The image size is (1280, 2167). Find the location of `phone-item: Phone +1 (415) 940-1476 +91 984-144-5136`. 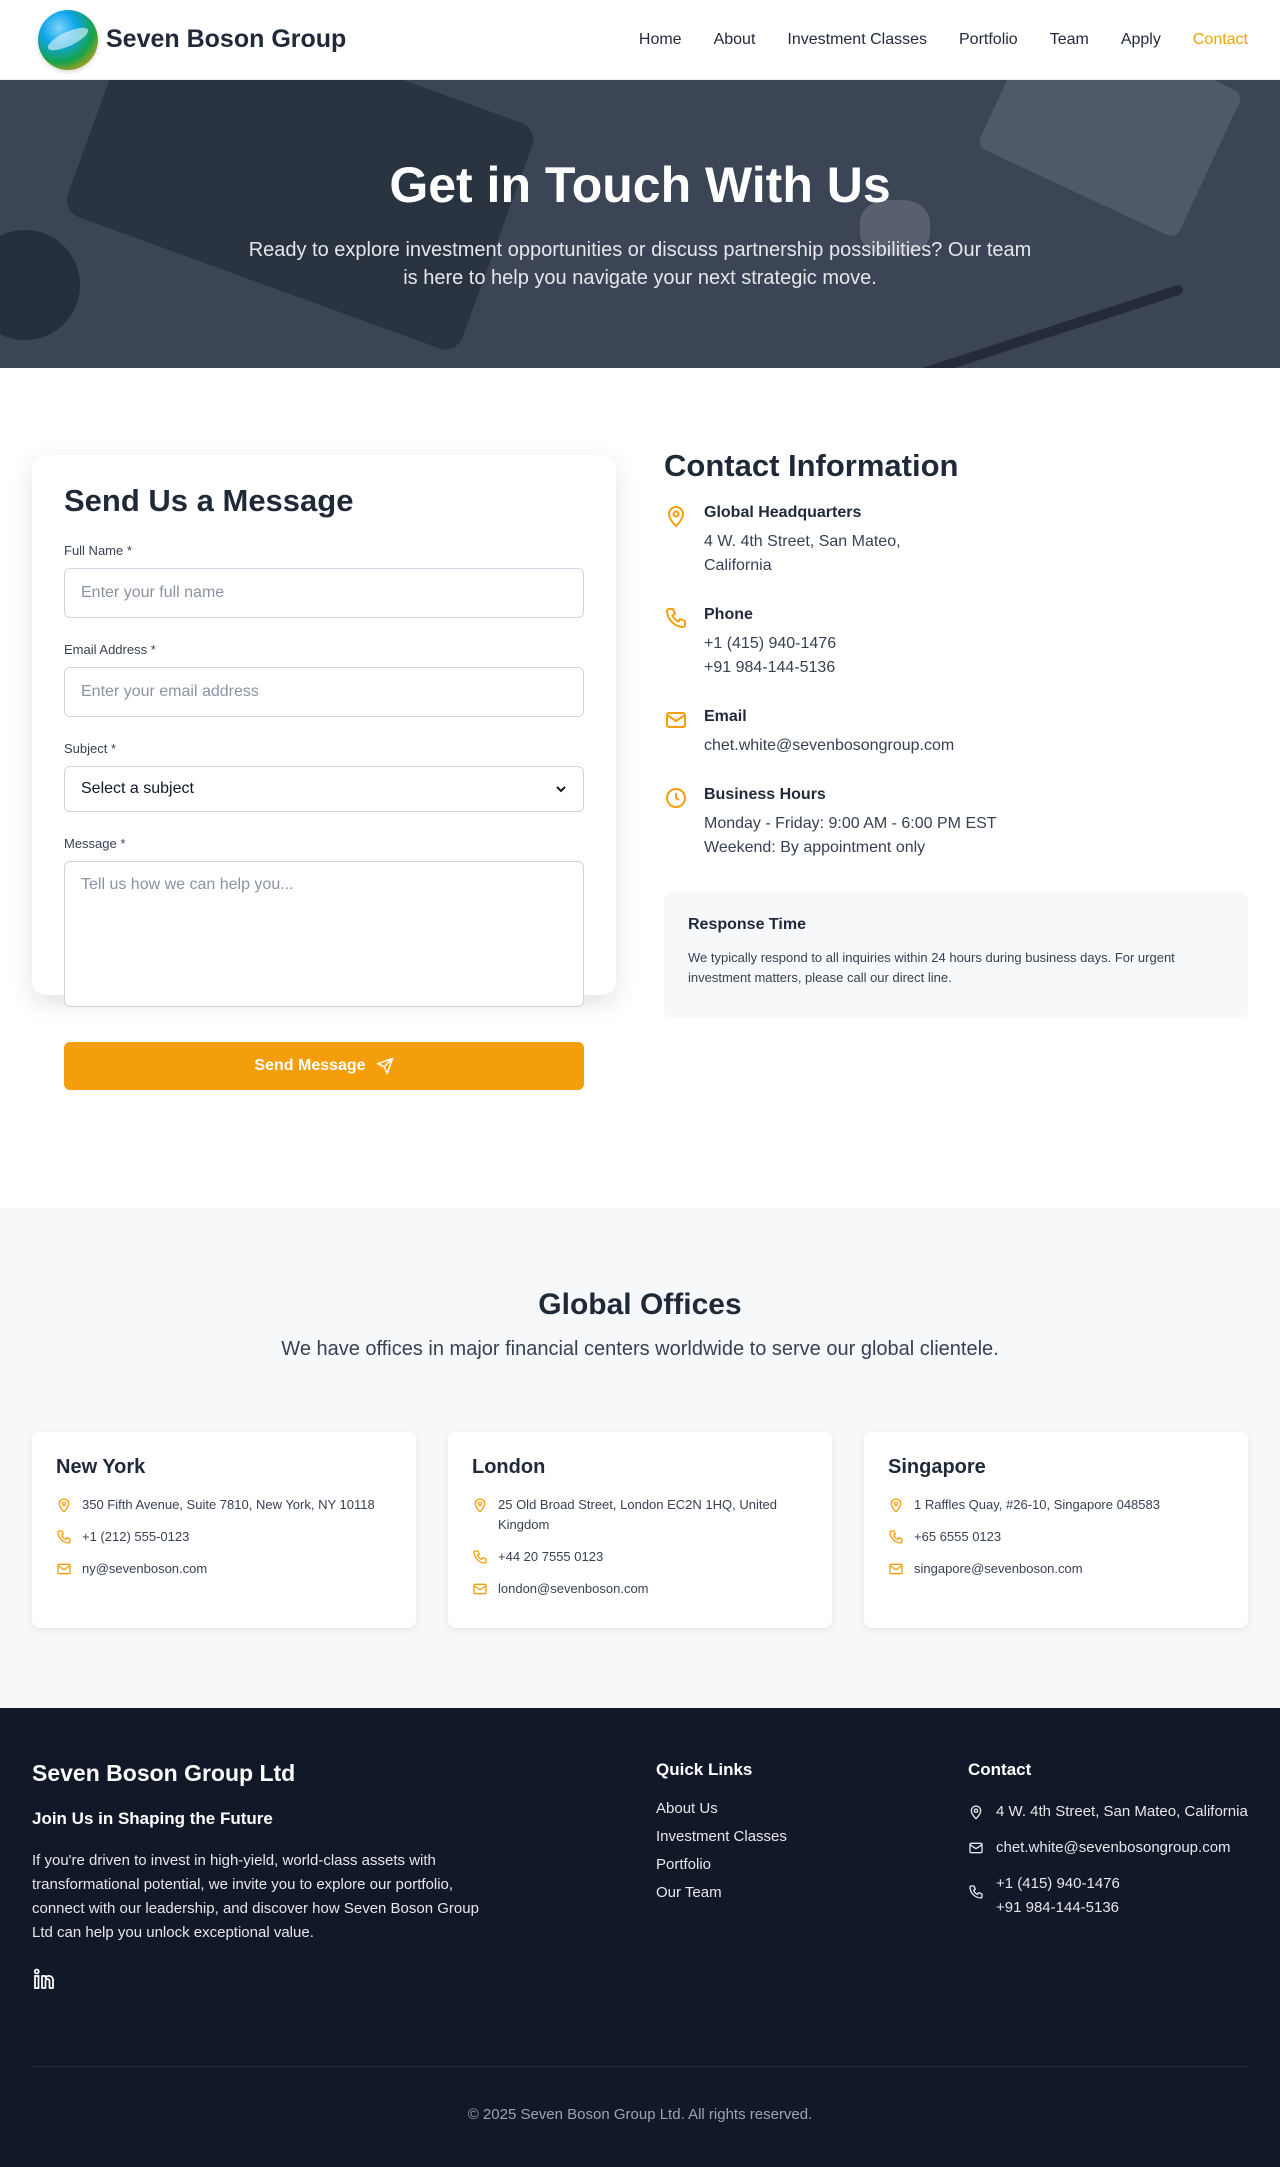

phone-item: Phone +1 (415) 940-1476 +91 984-144-5136 is located at coordinates (956, 643).